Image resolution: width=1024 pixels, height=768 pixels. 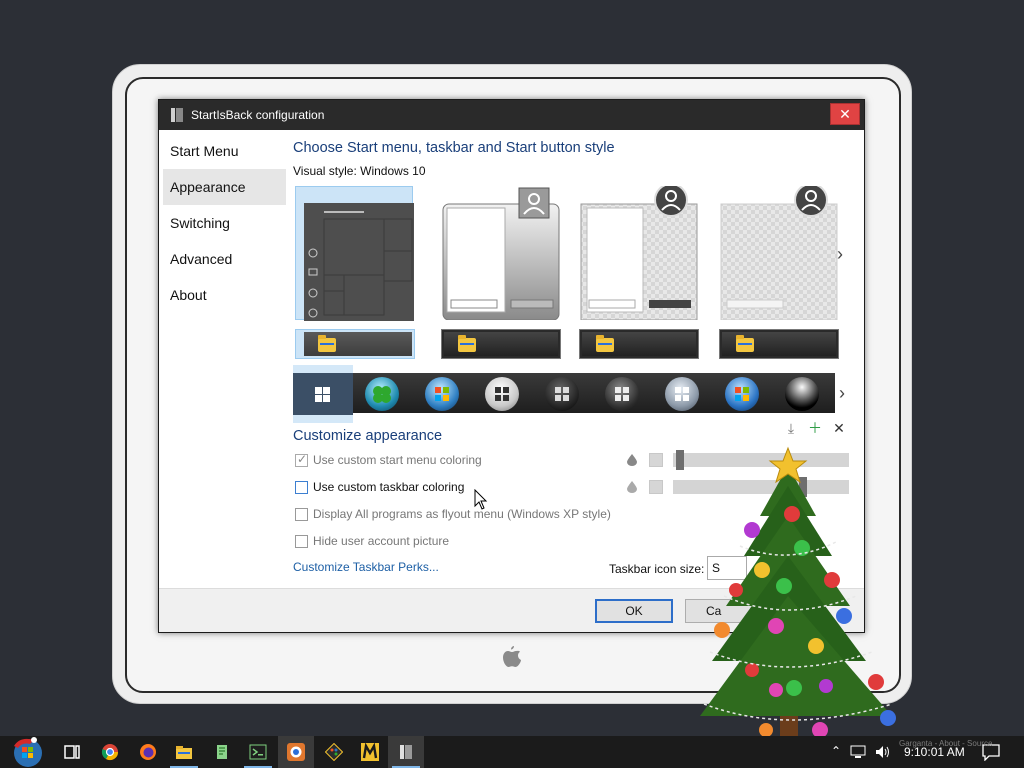 I want to click on obs-icon, so click(x=296, y=752).